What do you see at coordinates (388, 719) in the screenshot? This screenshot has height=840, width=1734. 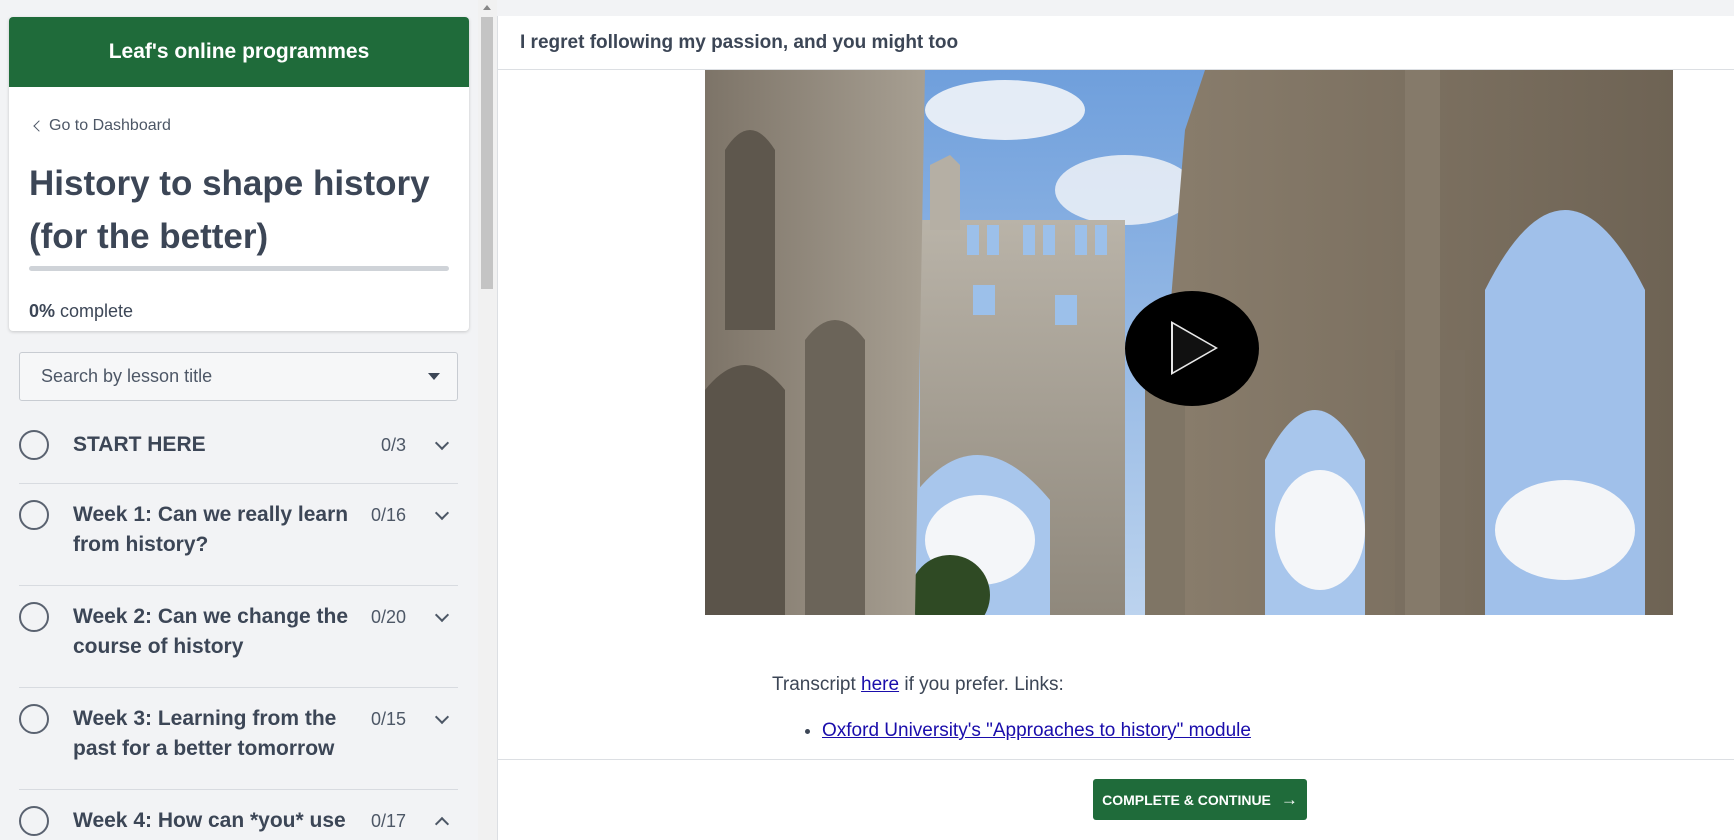 I see `section-count: 0/15` at bounding box center [388, 719].